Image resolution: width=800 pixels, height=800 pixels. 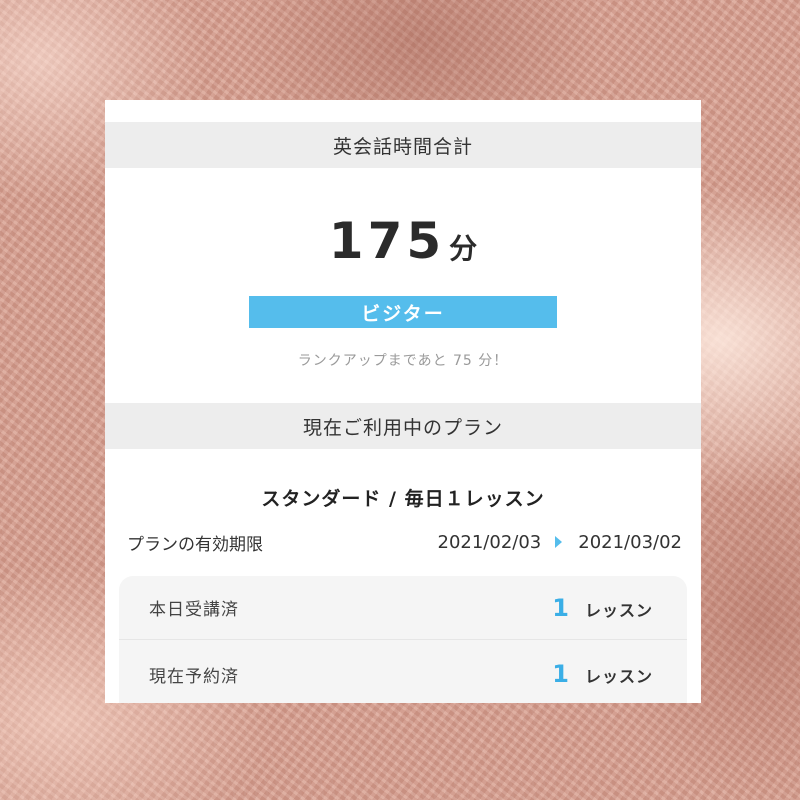 I want to click on plan-period-start: 2021/02/03, so click(x=489, y=542).